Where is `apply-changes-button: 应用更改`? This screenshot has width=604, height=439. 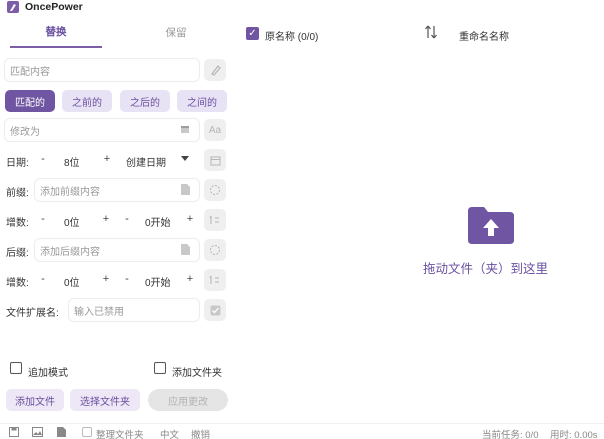 apply-changes-button: 应用更改 is located at coordinates (188, 400).